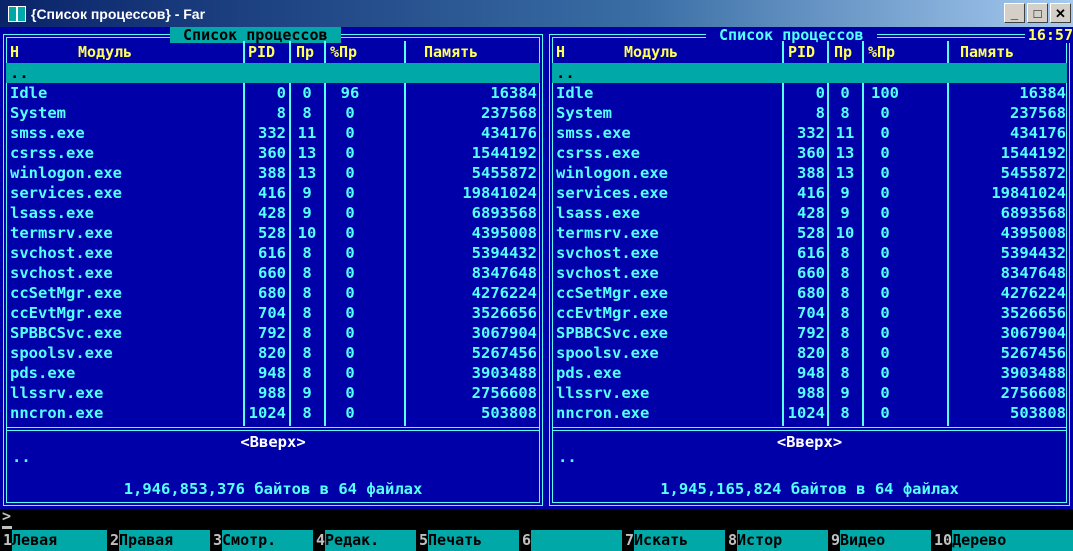  I want to click on fkey-6: 6, so click(570, 540).